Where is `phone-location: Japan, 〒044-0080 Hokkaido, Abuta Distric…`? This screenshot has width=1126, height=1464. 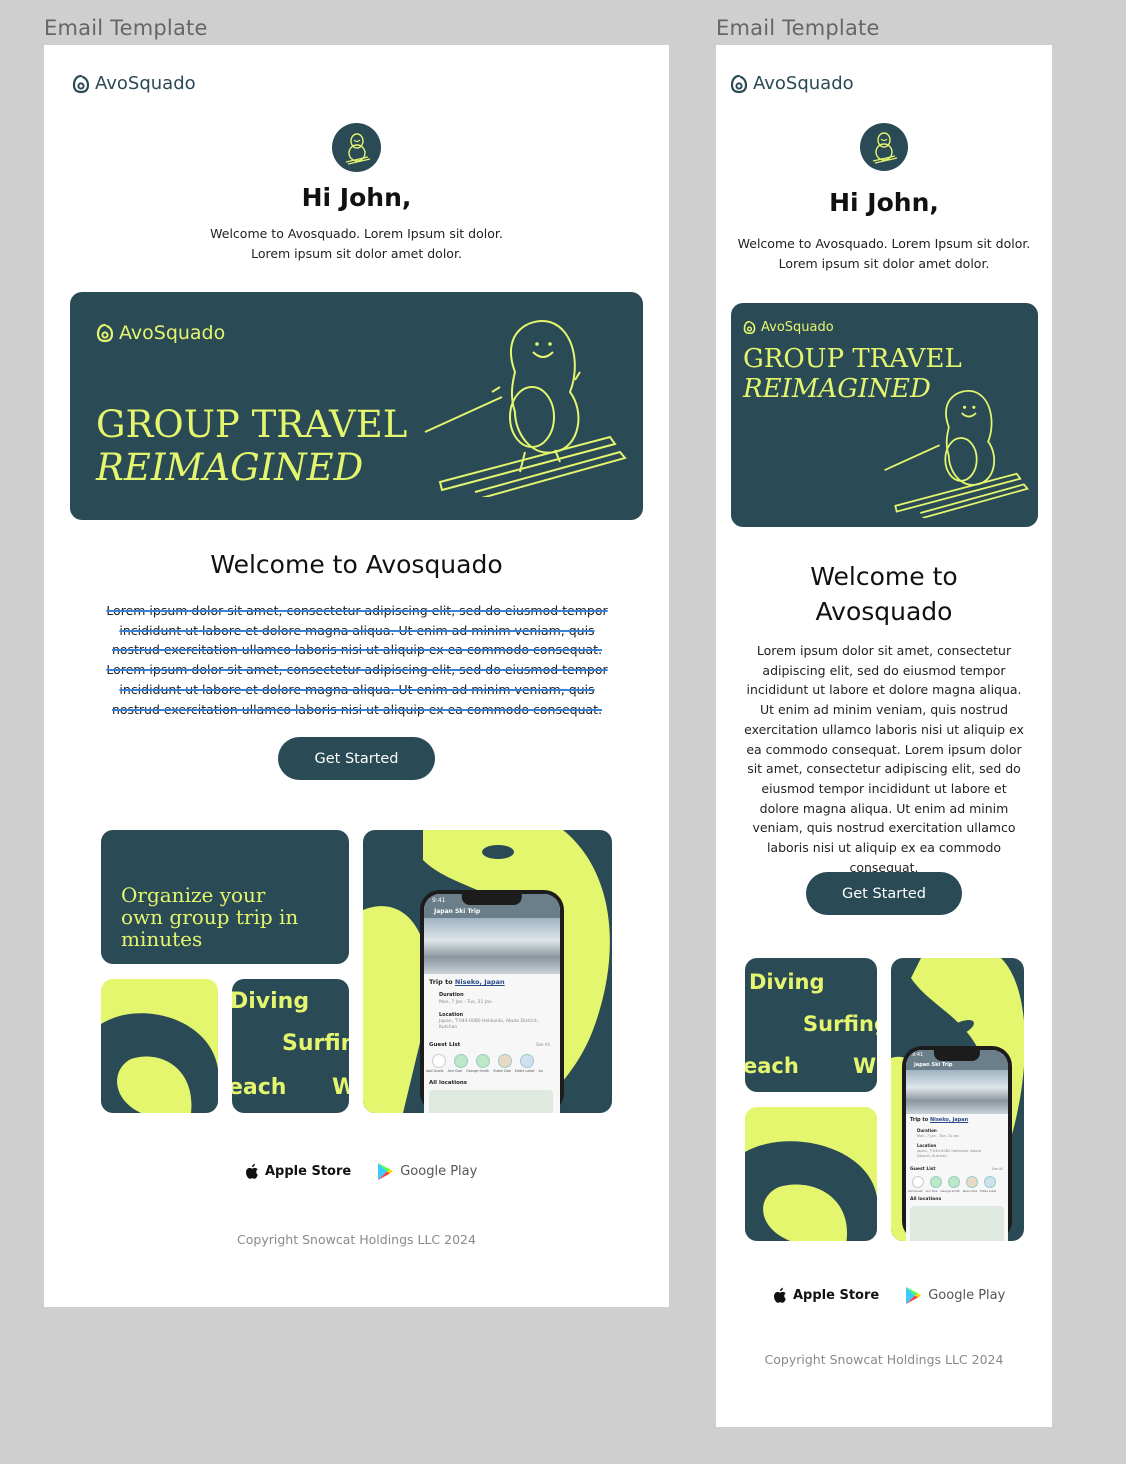 phone-location: Japan, 〒044-0080 Hokkaido, Abuta Distric… is located at coordinates (949, 1153).